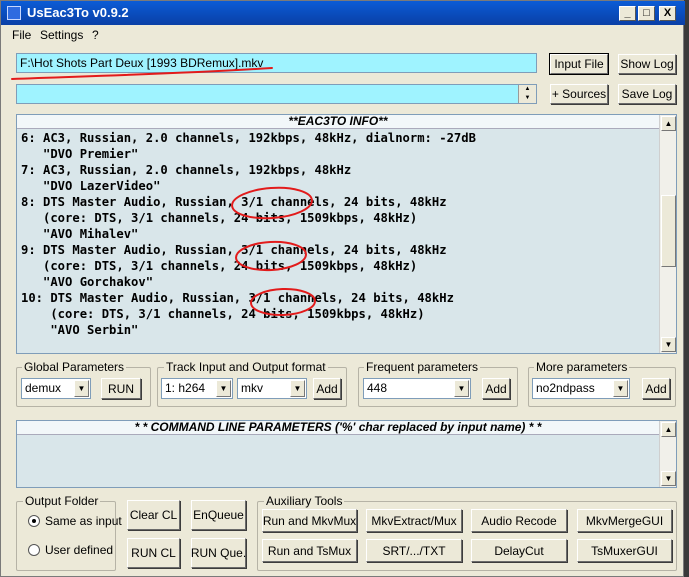 The width and height of the screenshot is (689, 577). I want to click on same-as-input-radio, so click(34, 521).